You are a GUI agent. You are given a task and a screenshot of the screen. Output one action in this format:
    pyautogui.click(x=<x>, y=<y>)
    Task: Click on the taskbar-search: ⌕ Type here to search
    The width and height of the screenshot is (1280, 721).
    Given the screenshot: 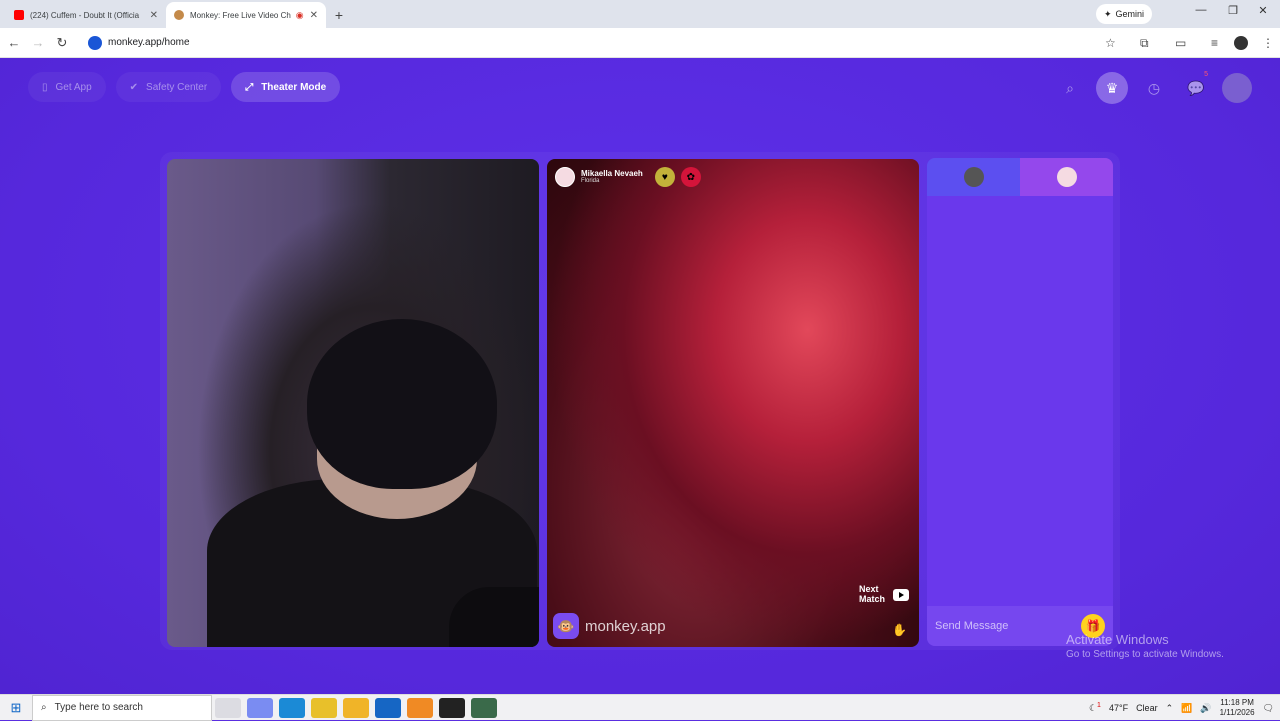 What is the action you would take?
    pyautogui.click(x=122, y=707)
    